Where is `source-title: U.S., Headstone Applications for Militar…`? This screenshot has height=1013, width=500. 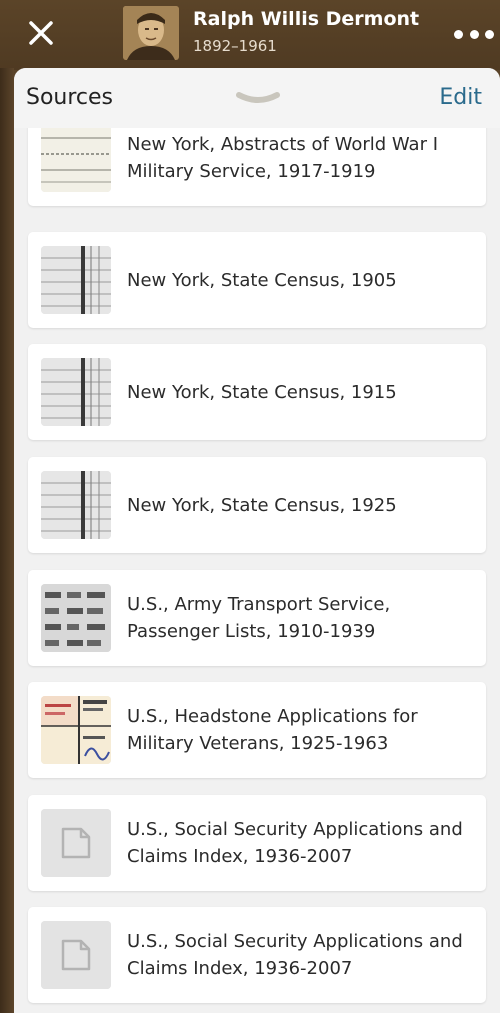 source-title: U.S., Headstone Applications for Militar… is located at coordinates (272, 730).